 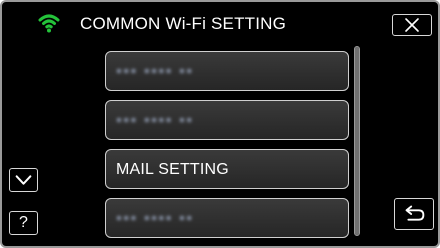 I want to click on help-label: ?, so click(x=23, y=222).